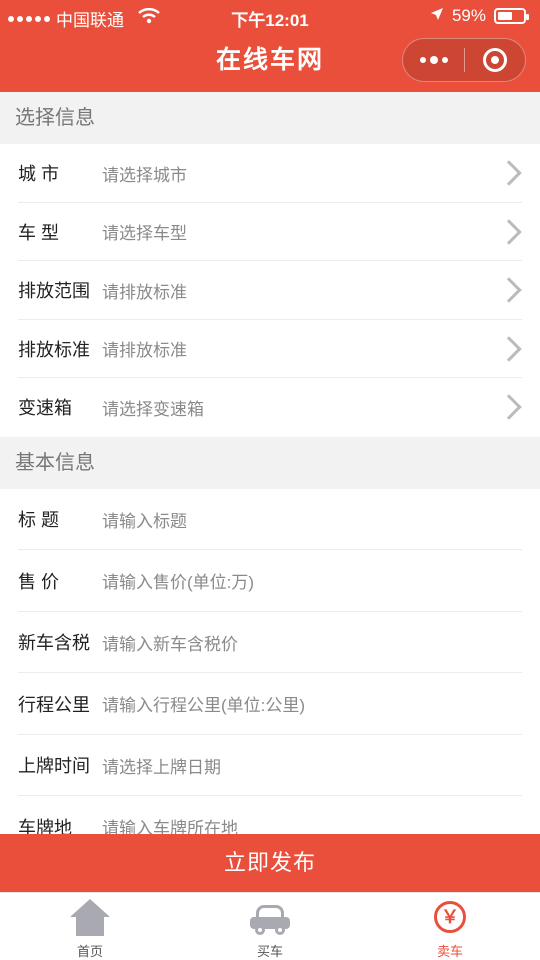 The image size is (540, 960). I want to click on miniprogram-capsule, so click(464, 60).